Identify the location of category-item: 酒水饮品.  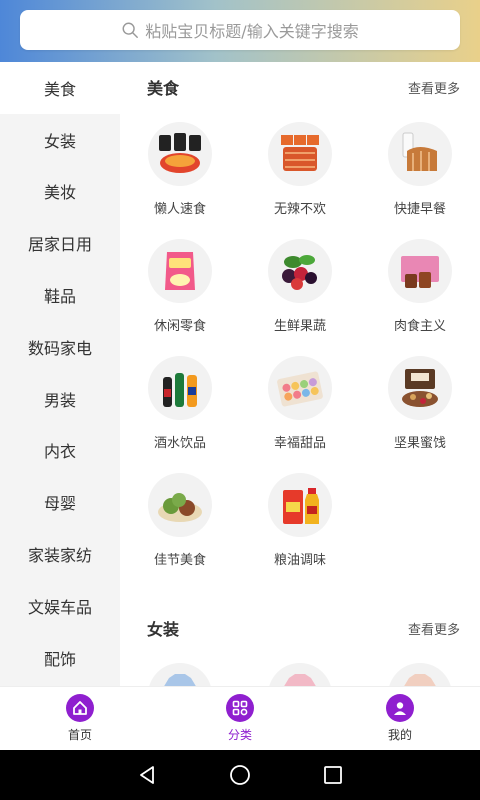
(180, 402).